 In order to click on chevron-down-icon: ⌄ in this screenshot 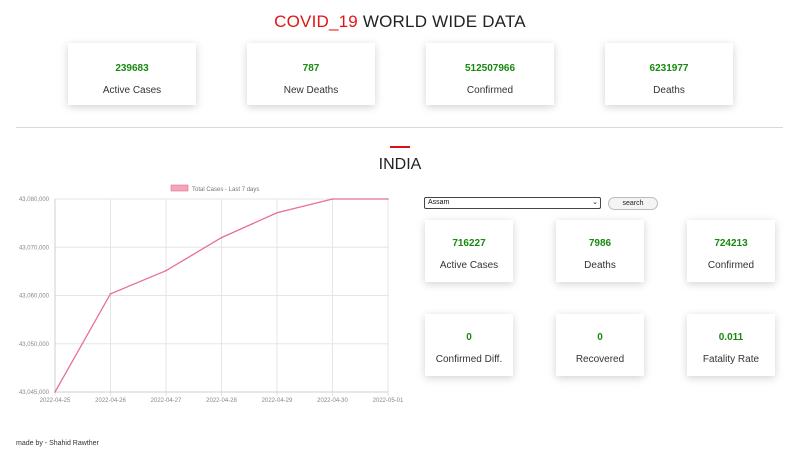, I will do `click(595, 202)`.